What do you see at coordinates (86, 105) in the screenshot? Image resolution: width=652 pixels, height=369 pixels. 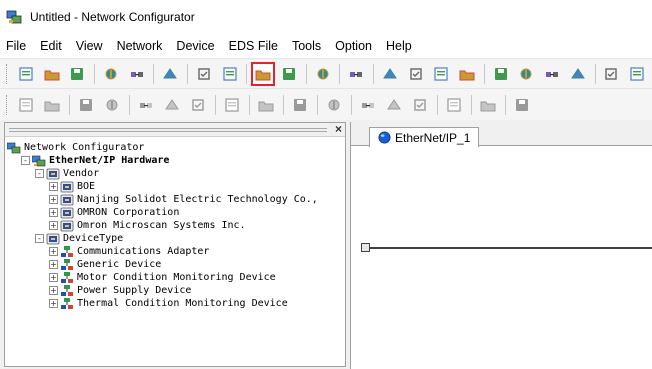 I see `download-button` at bounding box center [86, 105].